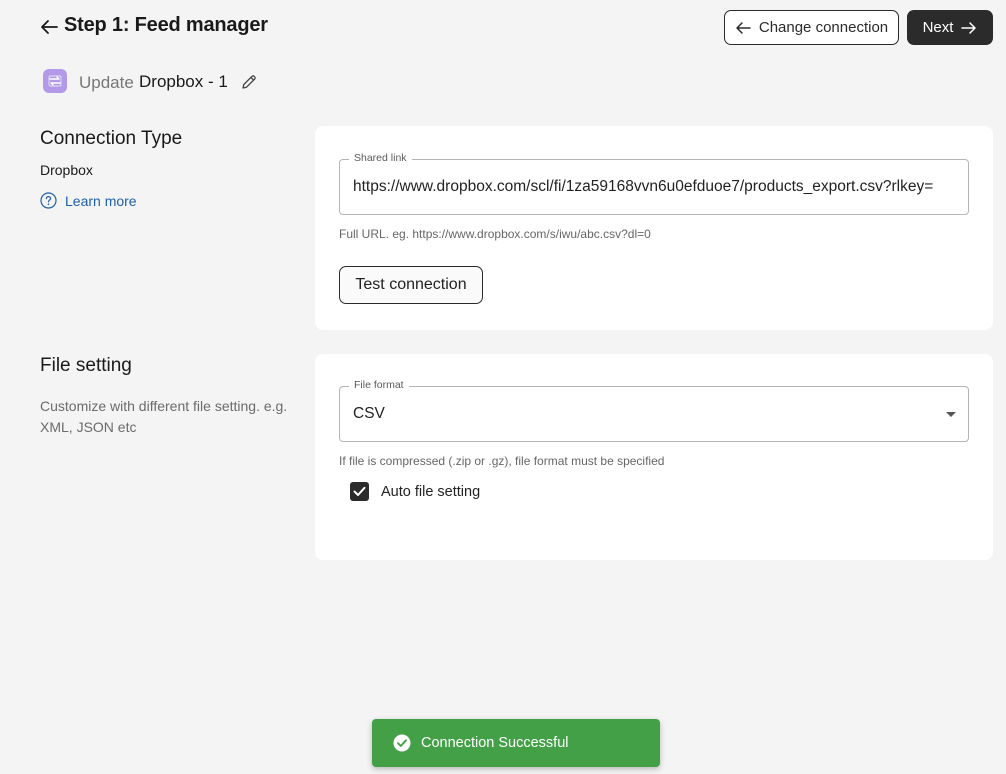  What do you see at coordinates (48, 200) in the screenshot?
I see `help-circle-icon` at bounding box center [48, 200].